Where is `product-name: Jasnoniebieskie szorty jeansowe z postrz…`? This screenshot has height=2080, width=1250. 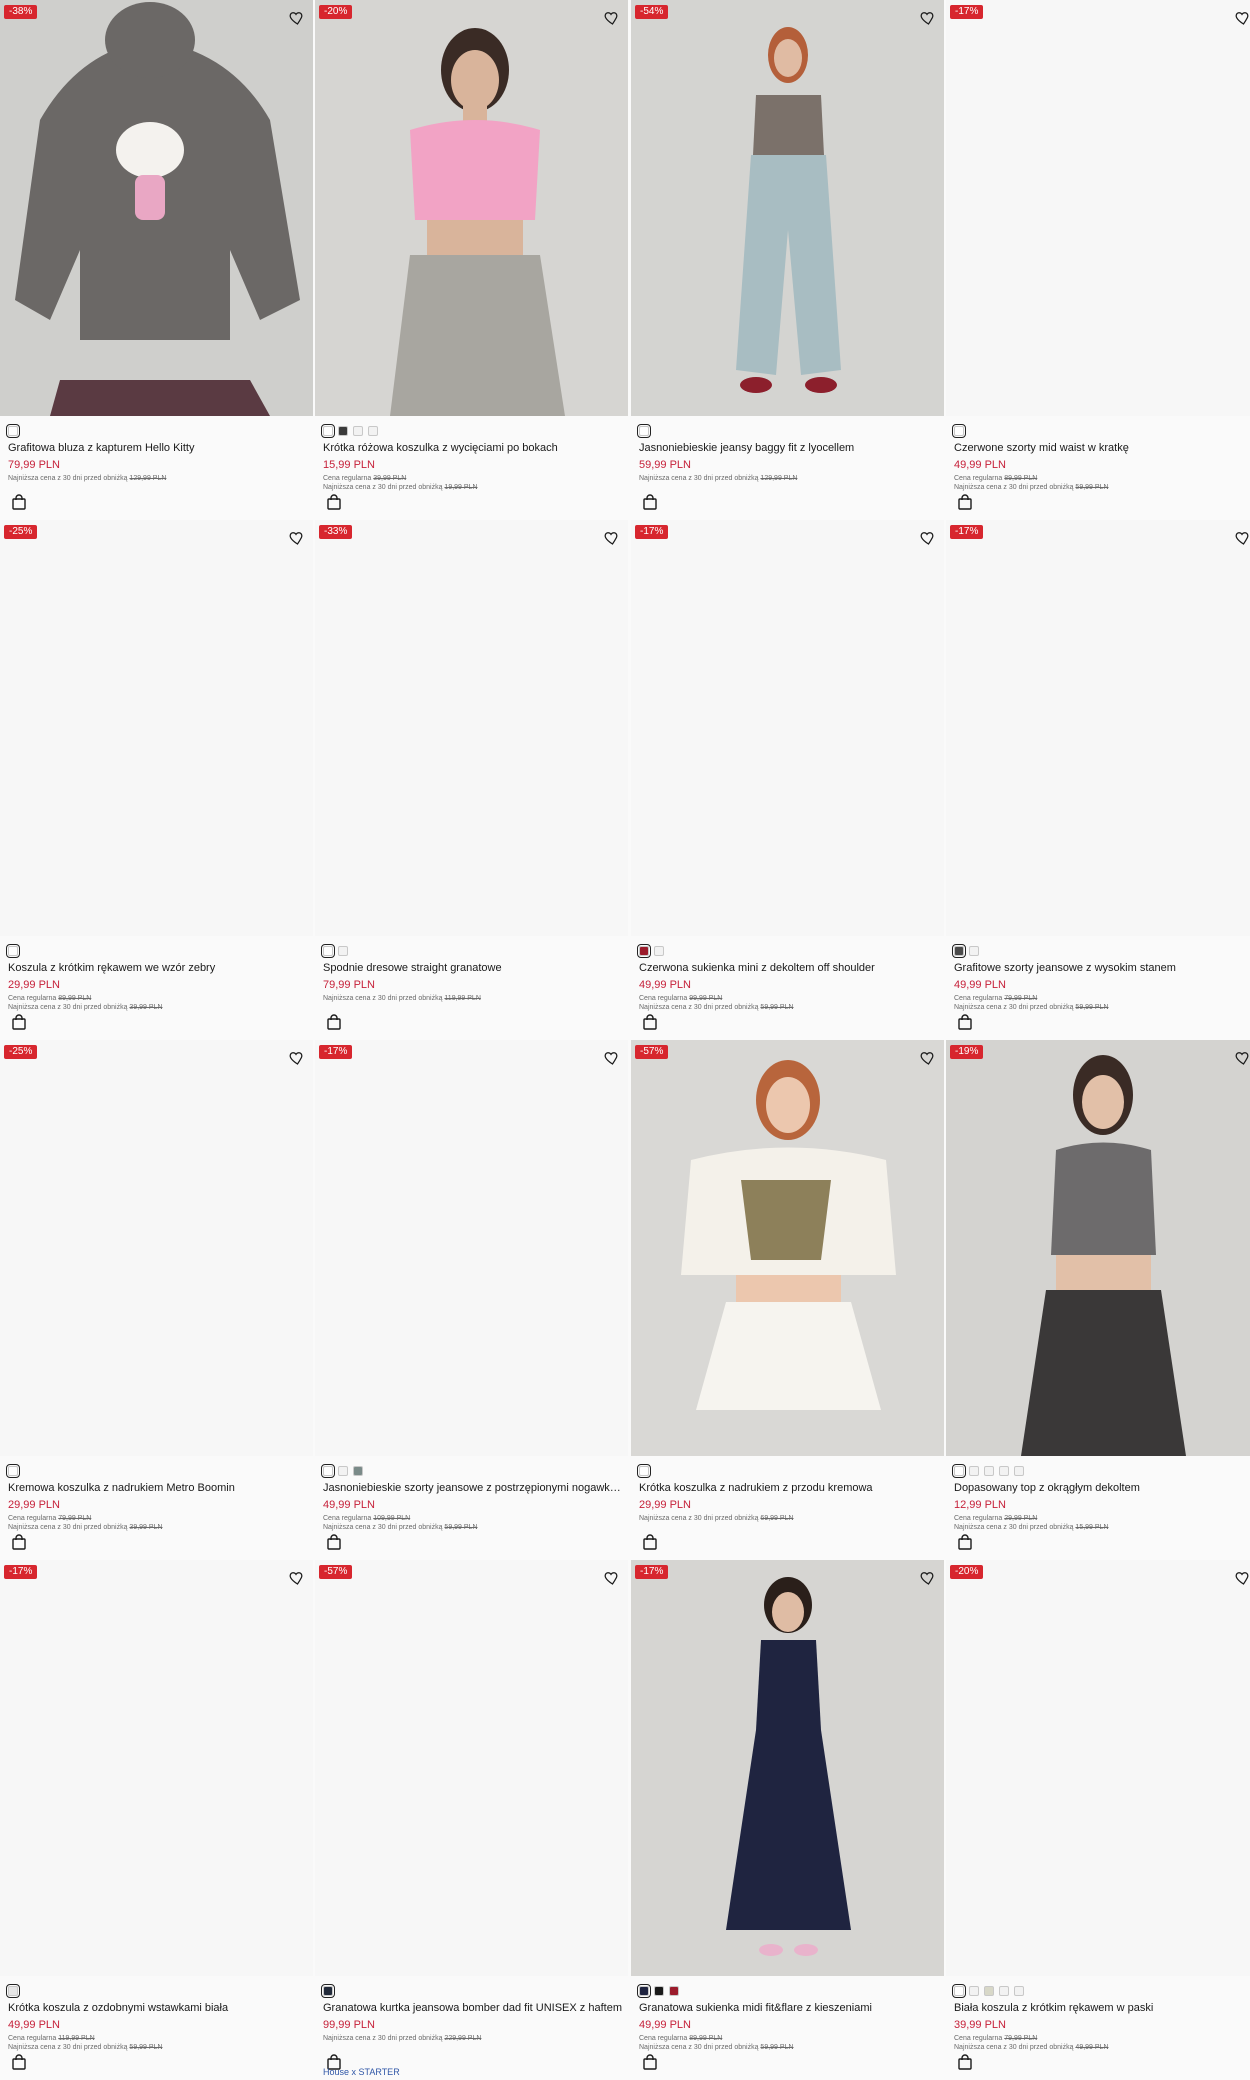 product-name: Jasnoniebieskie szorty jeansowe z postrz… is located at coordinates (473, 1488).